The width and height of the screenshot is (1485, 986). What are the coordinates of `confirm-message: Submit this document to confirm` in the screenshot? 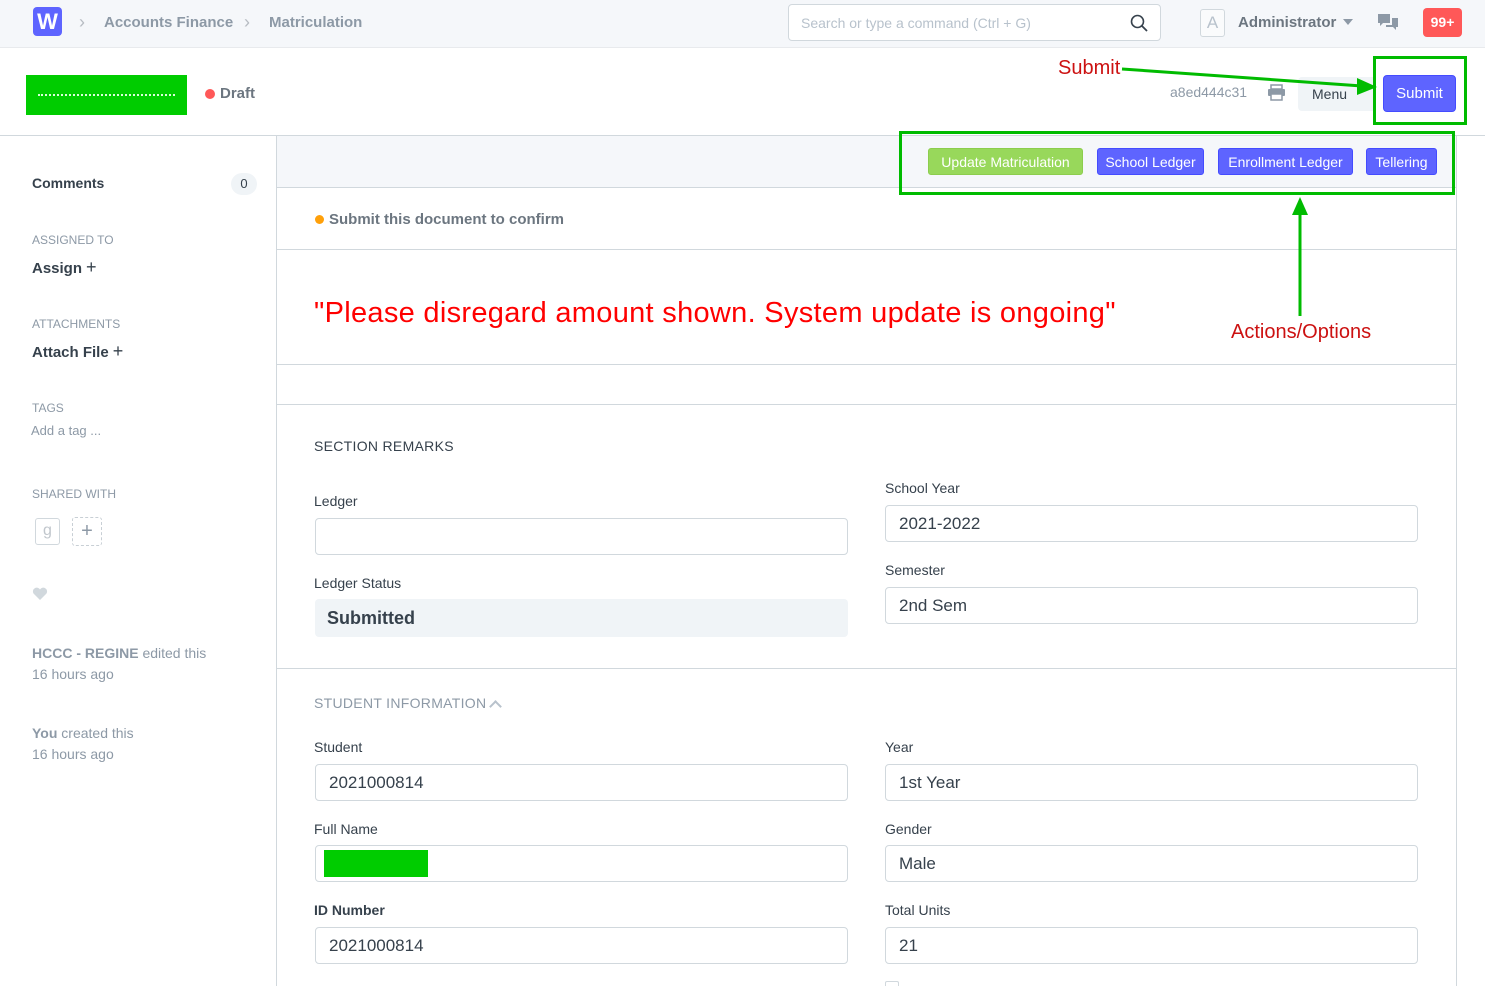 It's located at (866, 219).